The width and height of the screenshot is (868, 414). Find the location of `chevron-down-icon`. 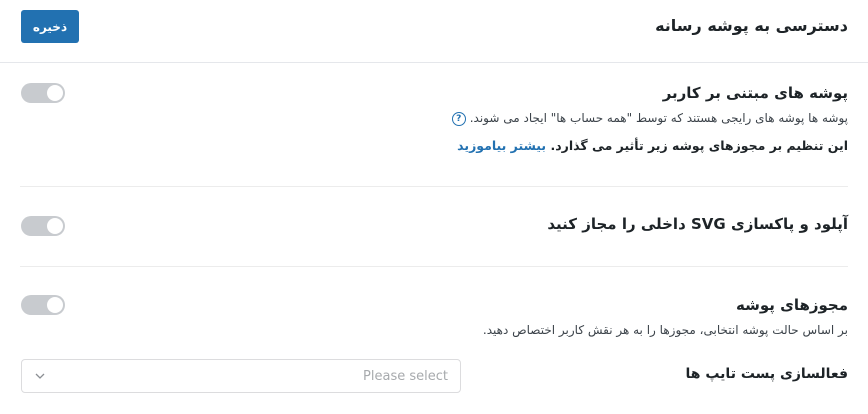

chevron-down-icon is located at coordinates (40, 376).